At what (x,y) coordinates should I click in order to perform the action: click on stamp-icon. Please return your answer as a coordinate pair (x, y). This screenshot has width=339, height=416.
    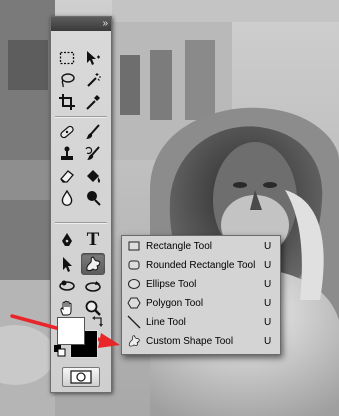
    Looking at the image, I should click on (67, 153).